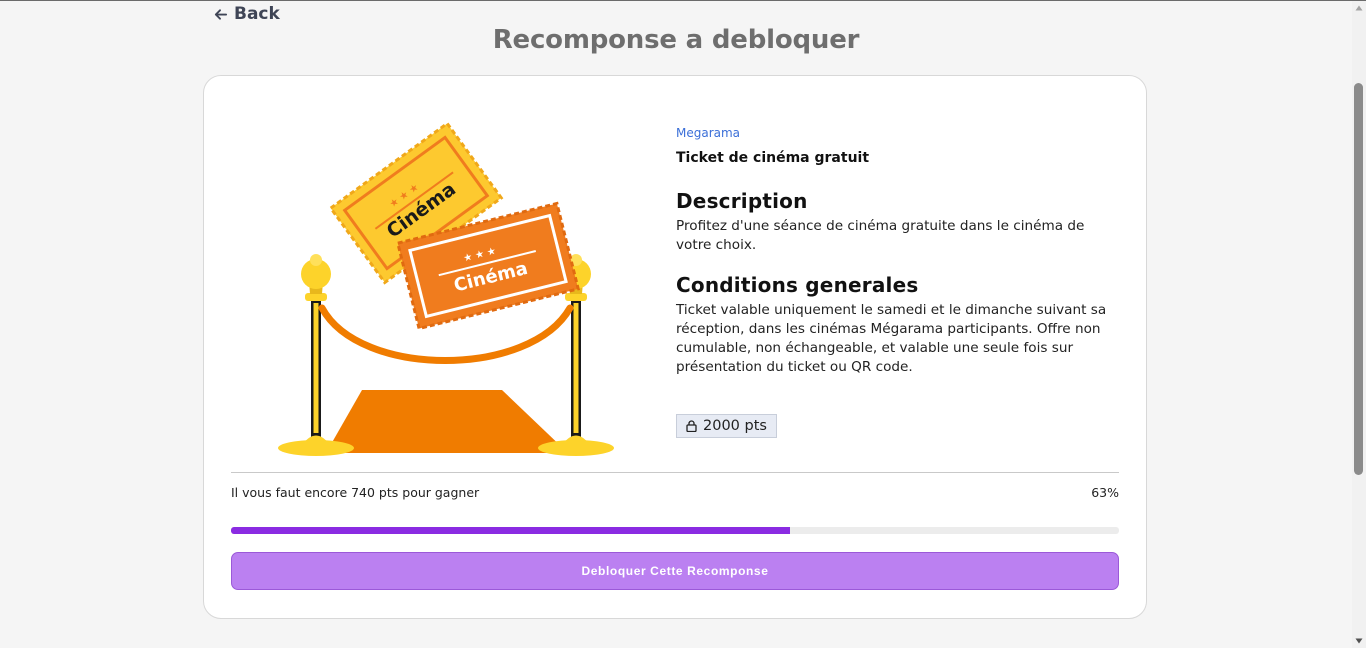 This screenshot has width=1366, height=648. What do you see at coordinates (511, 530) in the screenshot?
I see `progress-fill` at bounding box center [511, 530].